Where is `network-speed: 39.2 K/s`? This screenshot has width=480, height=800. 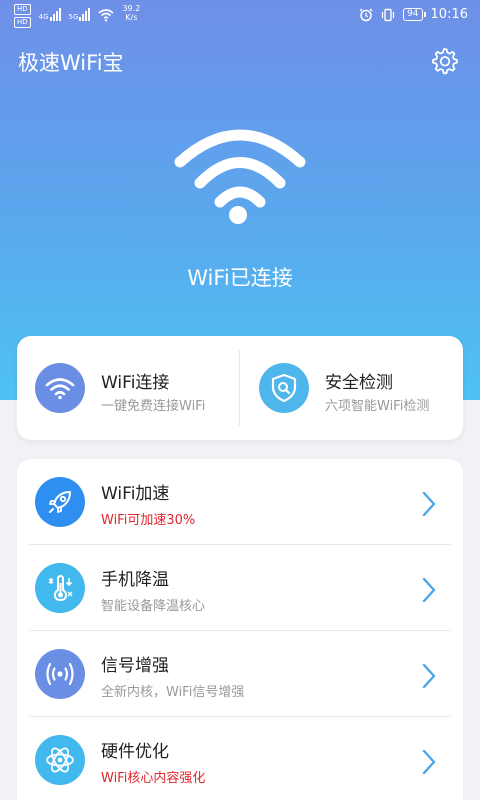 network-speed: 39.2 K/s is located at coordinates (131, 13).